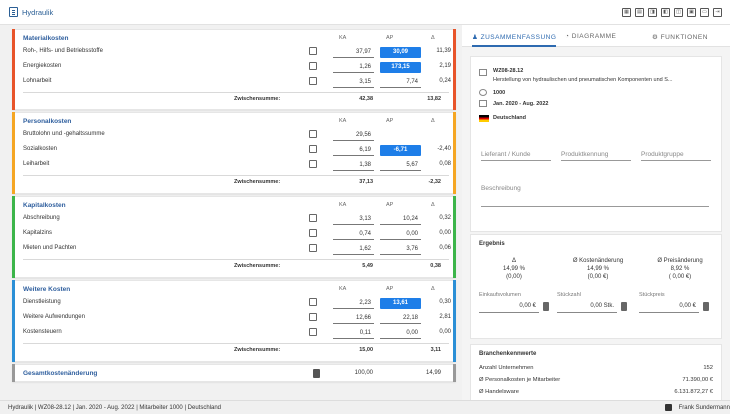 Image resolution: width=730 pixels, height=414 pixels. What do you see at coordinates (444, 149) in the screenshot?
I see `delta-value: -2,40` at bounding box center [444, 149].